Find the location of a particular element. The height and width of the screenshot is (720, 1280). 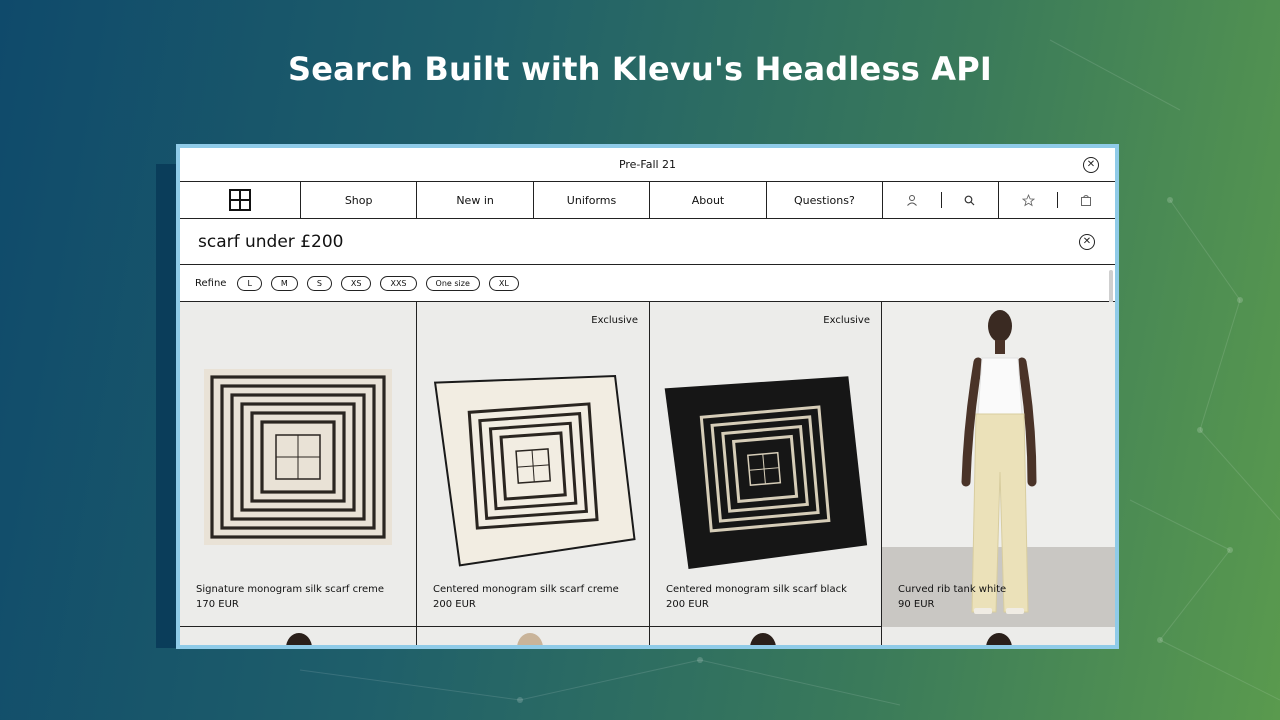

nav-item-shop: Shop is located at coordinates (359, 200).